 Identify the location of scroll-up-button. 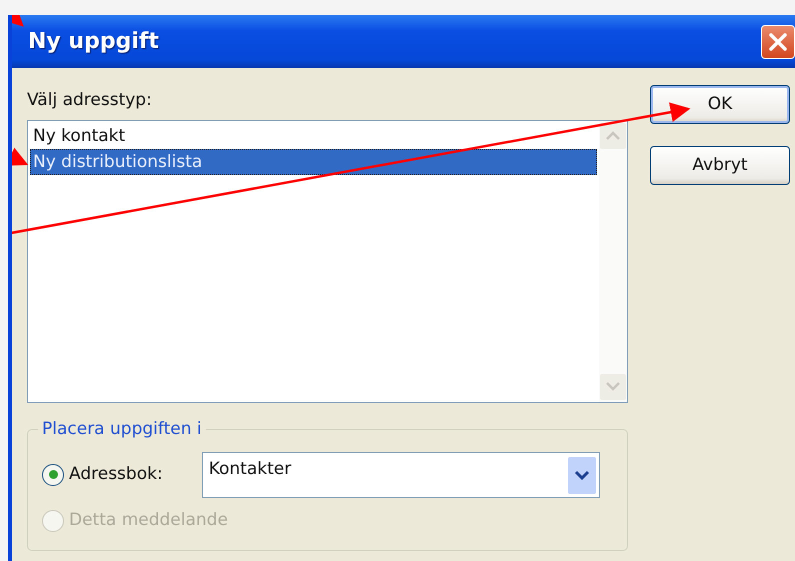
(613, 135).